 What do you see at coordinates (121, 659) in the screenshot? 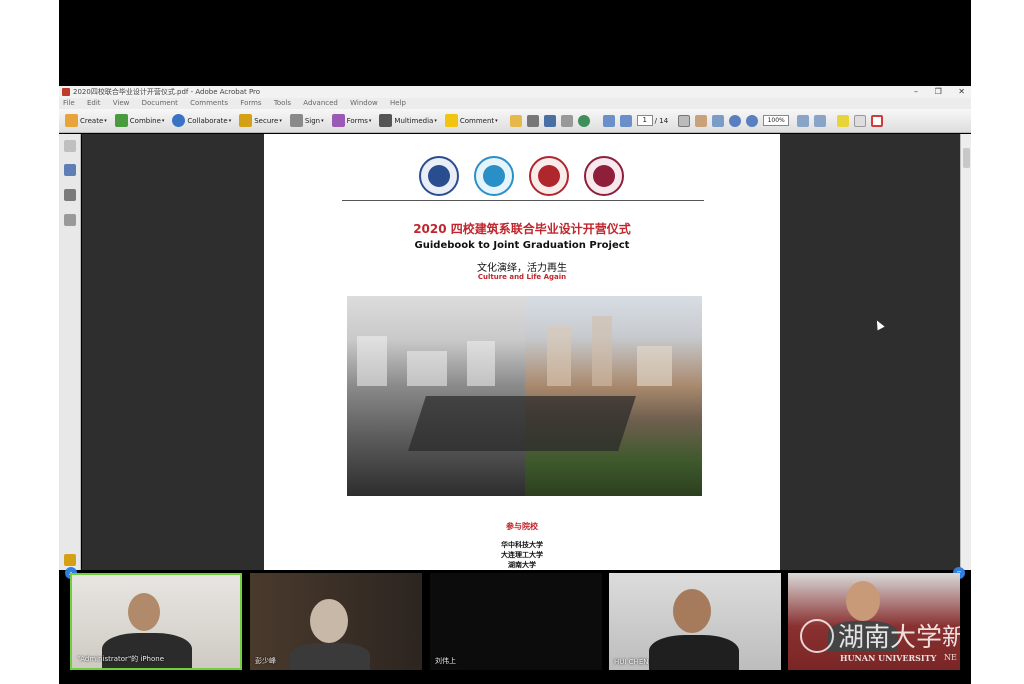
I see `participant-name: "Administrator"的 iPhone` at bounding box center [121, 659].